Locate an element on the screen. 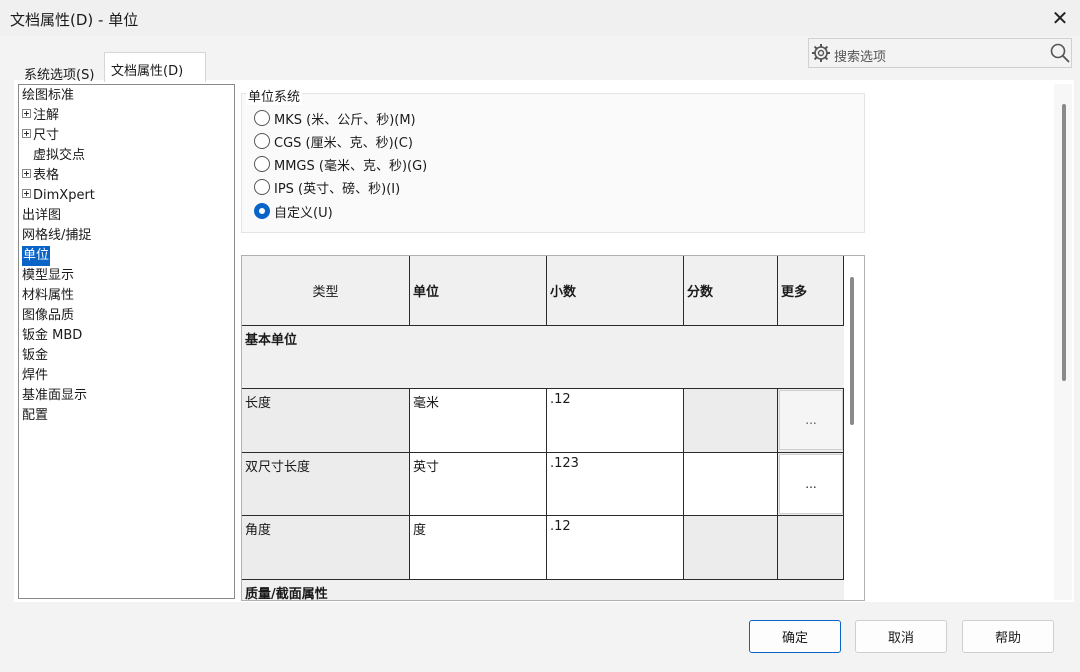 The width and height of the screenshot is (1080, 672). tree-item-units: 单位 is located at coordinates (36, 256).